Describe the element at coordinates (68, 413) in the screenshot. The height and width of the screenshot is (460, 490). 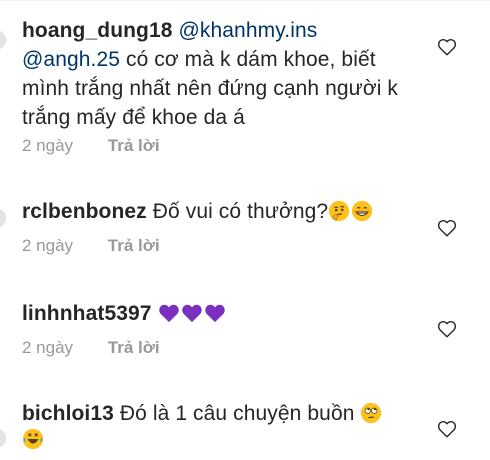
I see `comment-username: bichloi13` at that location.